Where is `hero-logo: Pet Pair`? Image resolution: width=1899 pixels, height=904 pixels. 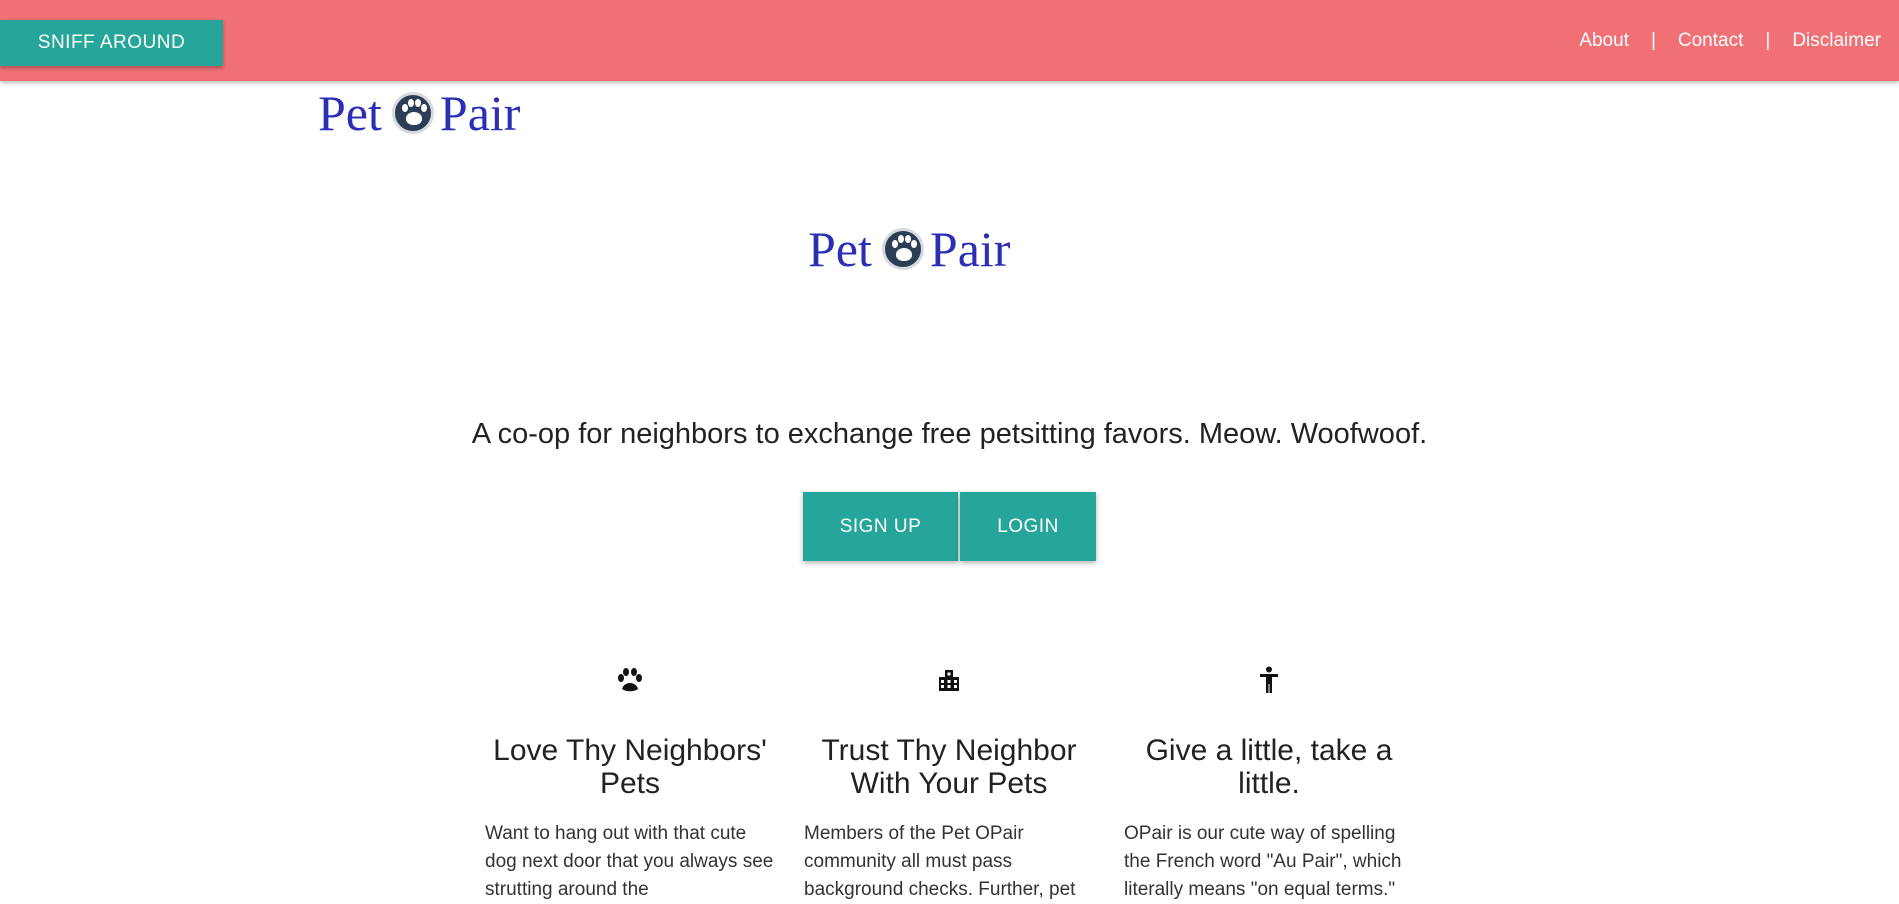
hero-logo: Pet Pair is located at coordinates (909, 249).